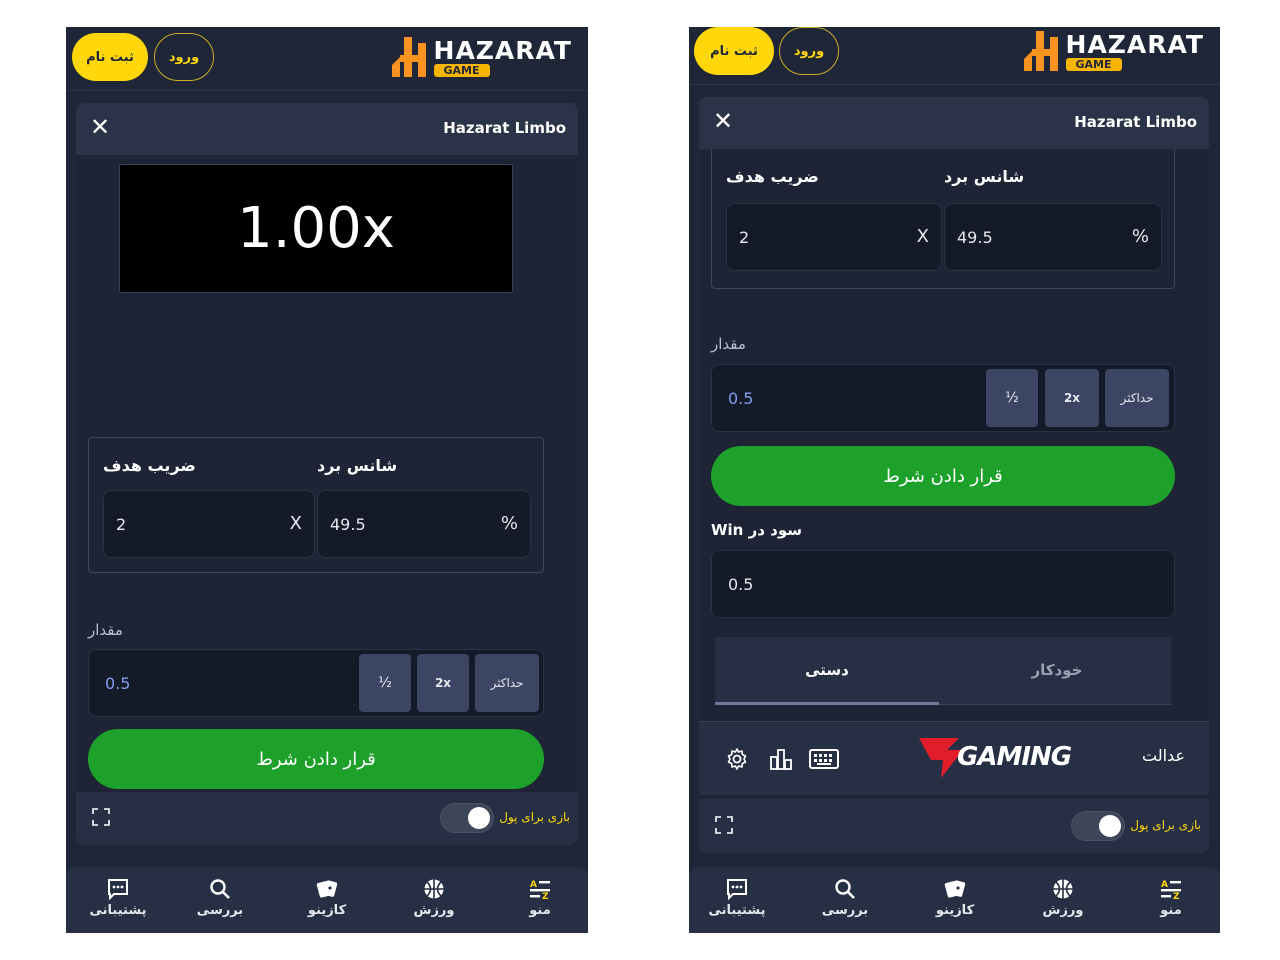 Image resolution: width=1280 pixels, height=960 pixels. Describe the element at coordinates (781, 759) in the screenshot. I see `stats-icon` at that location.